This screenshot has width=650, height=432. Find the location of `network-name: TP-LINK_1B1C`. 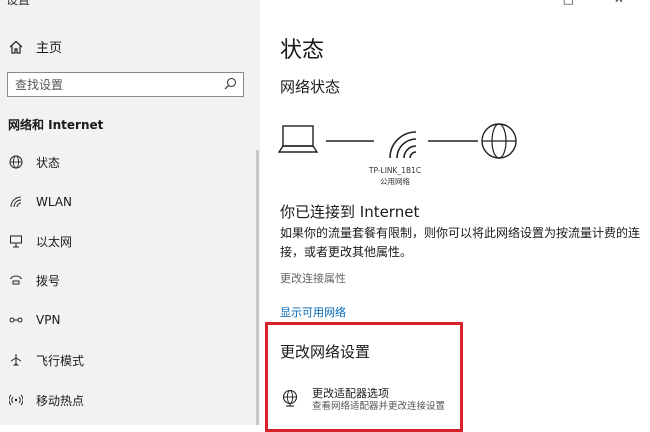

network-name: TP-LINK_1B1C is located at coordinates (395, 170).